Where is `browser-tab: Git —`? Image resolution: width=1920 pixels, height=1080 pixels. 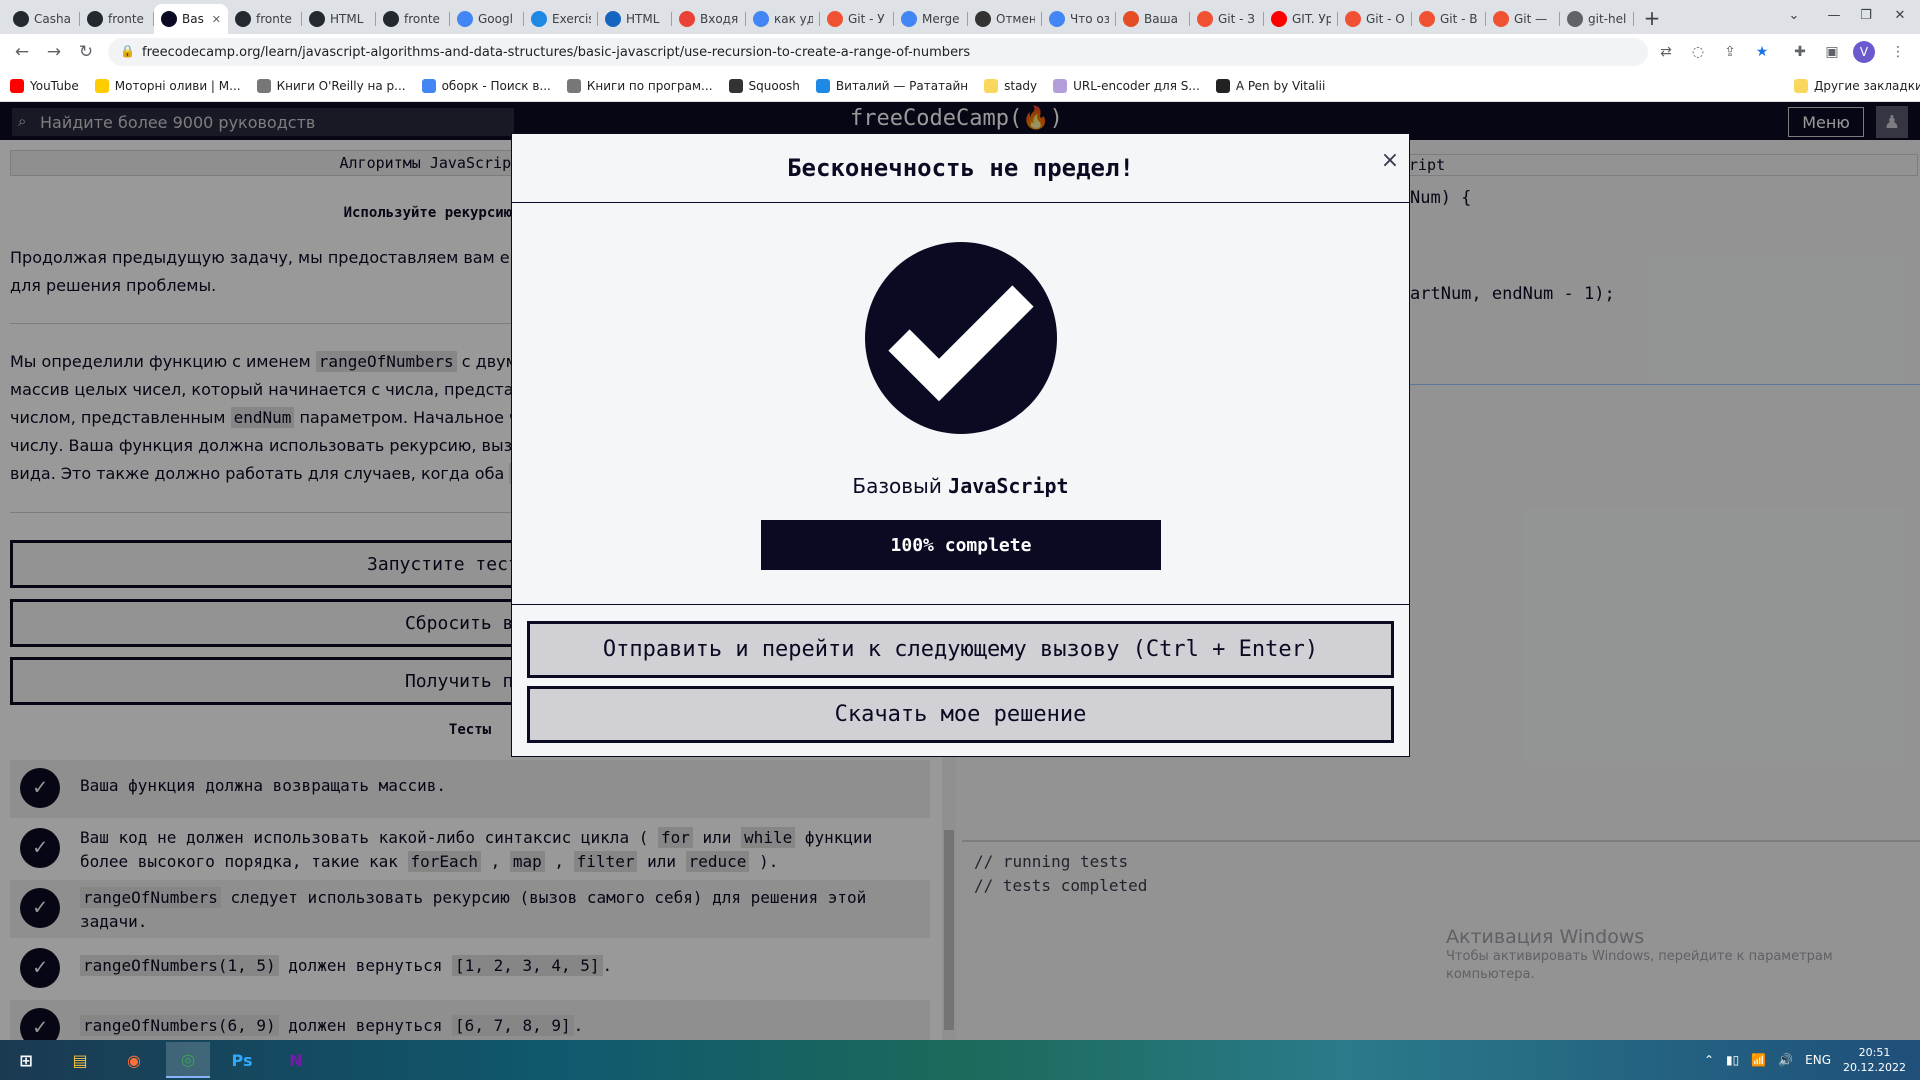 browser-tab: Git — is located at coordinates (1523, 19).